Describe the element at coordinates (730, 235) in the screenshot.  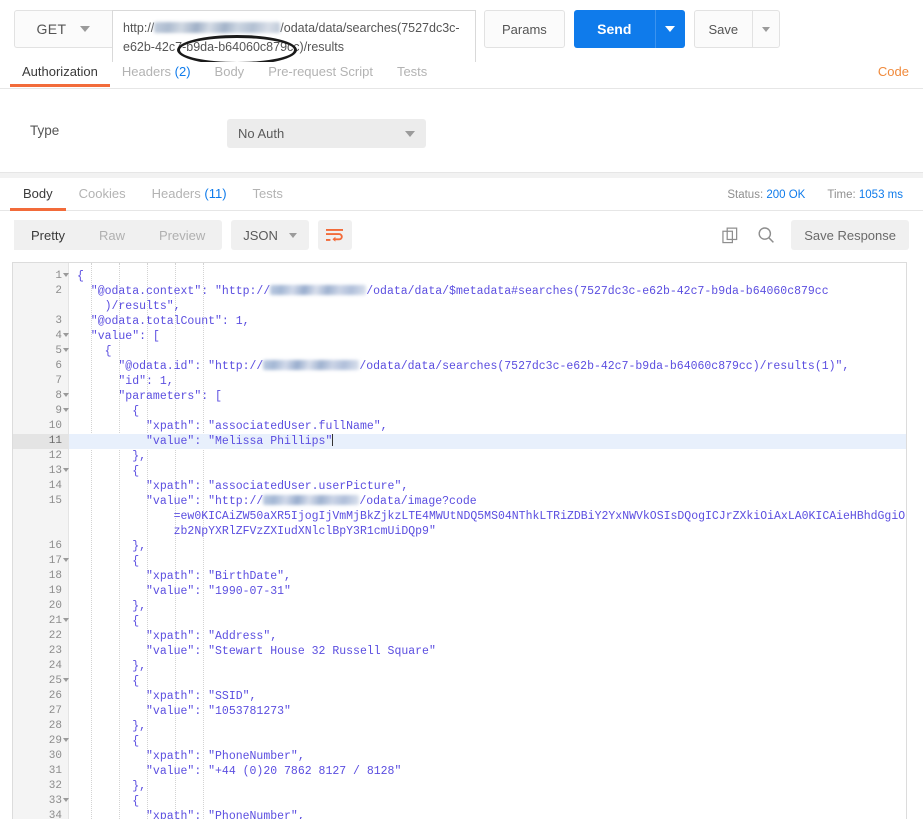
I see `copy-button` at that location.